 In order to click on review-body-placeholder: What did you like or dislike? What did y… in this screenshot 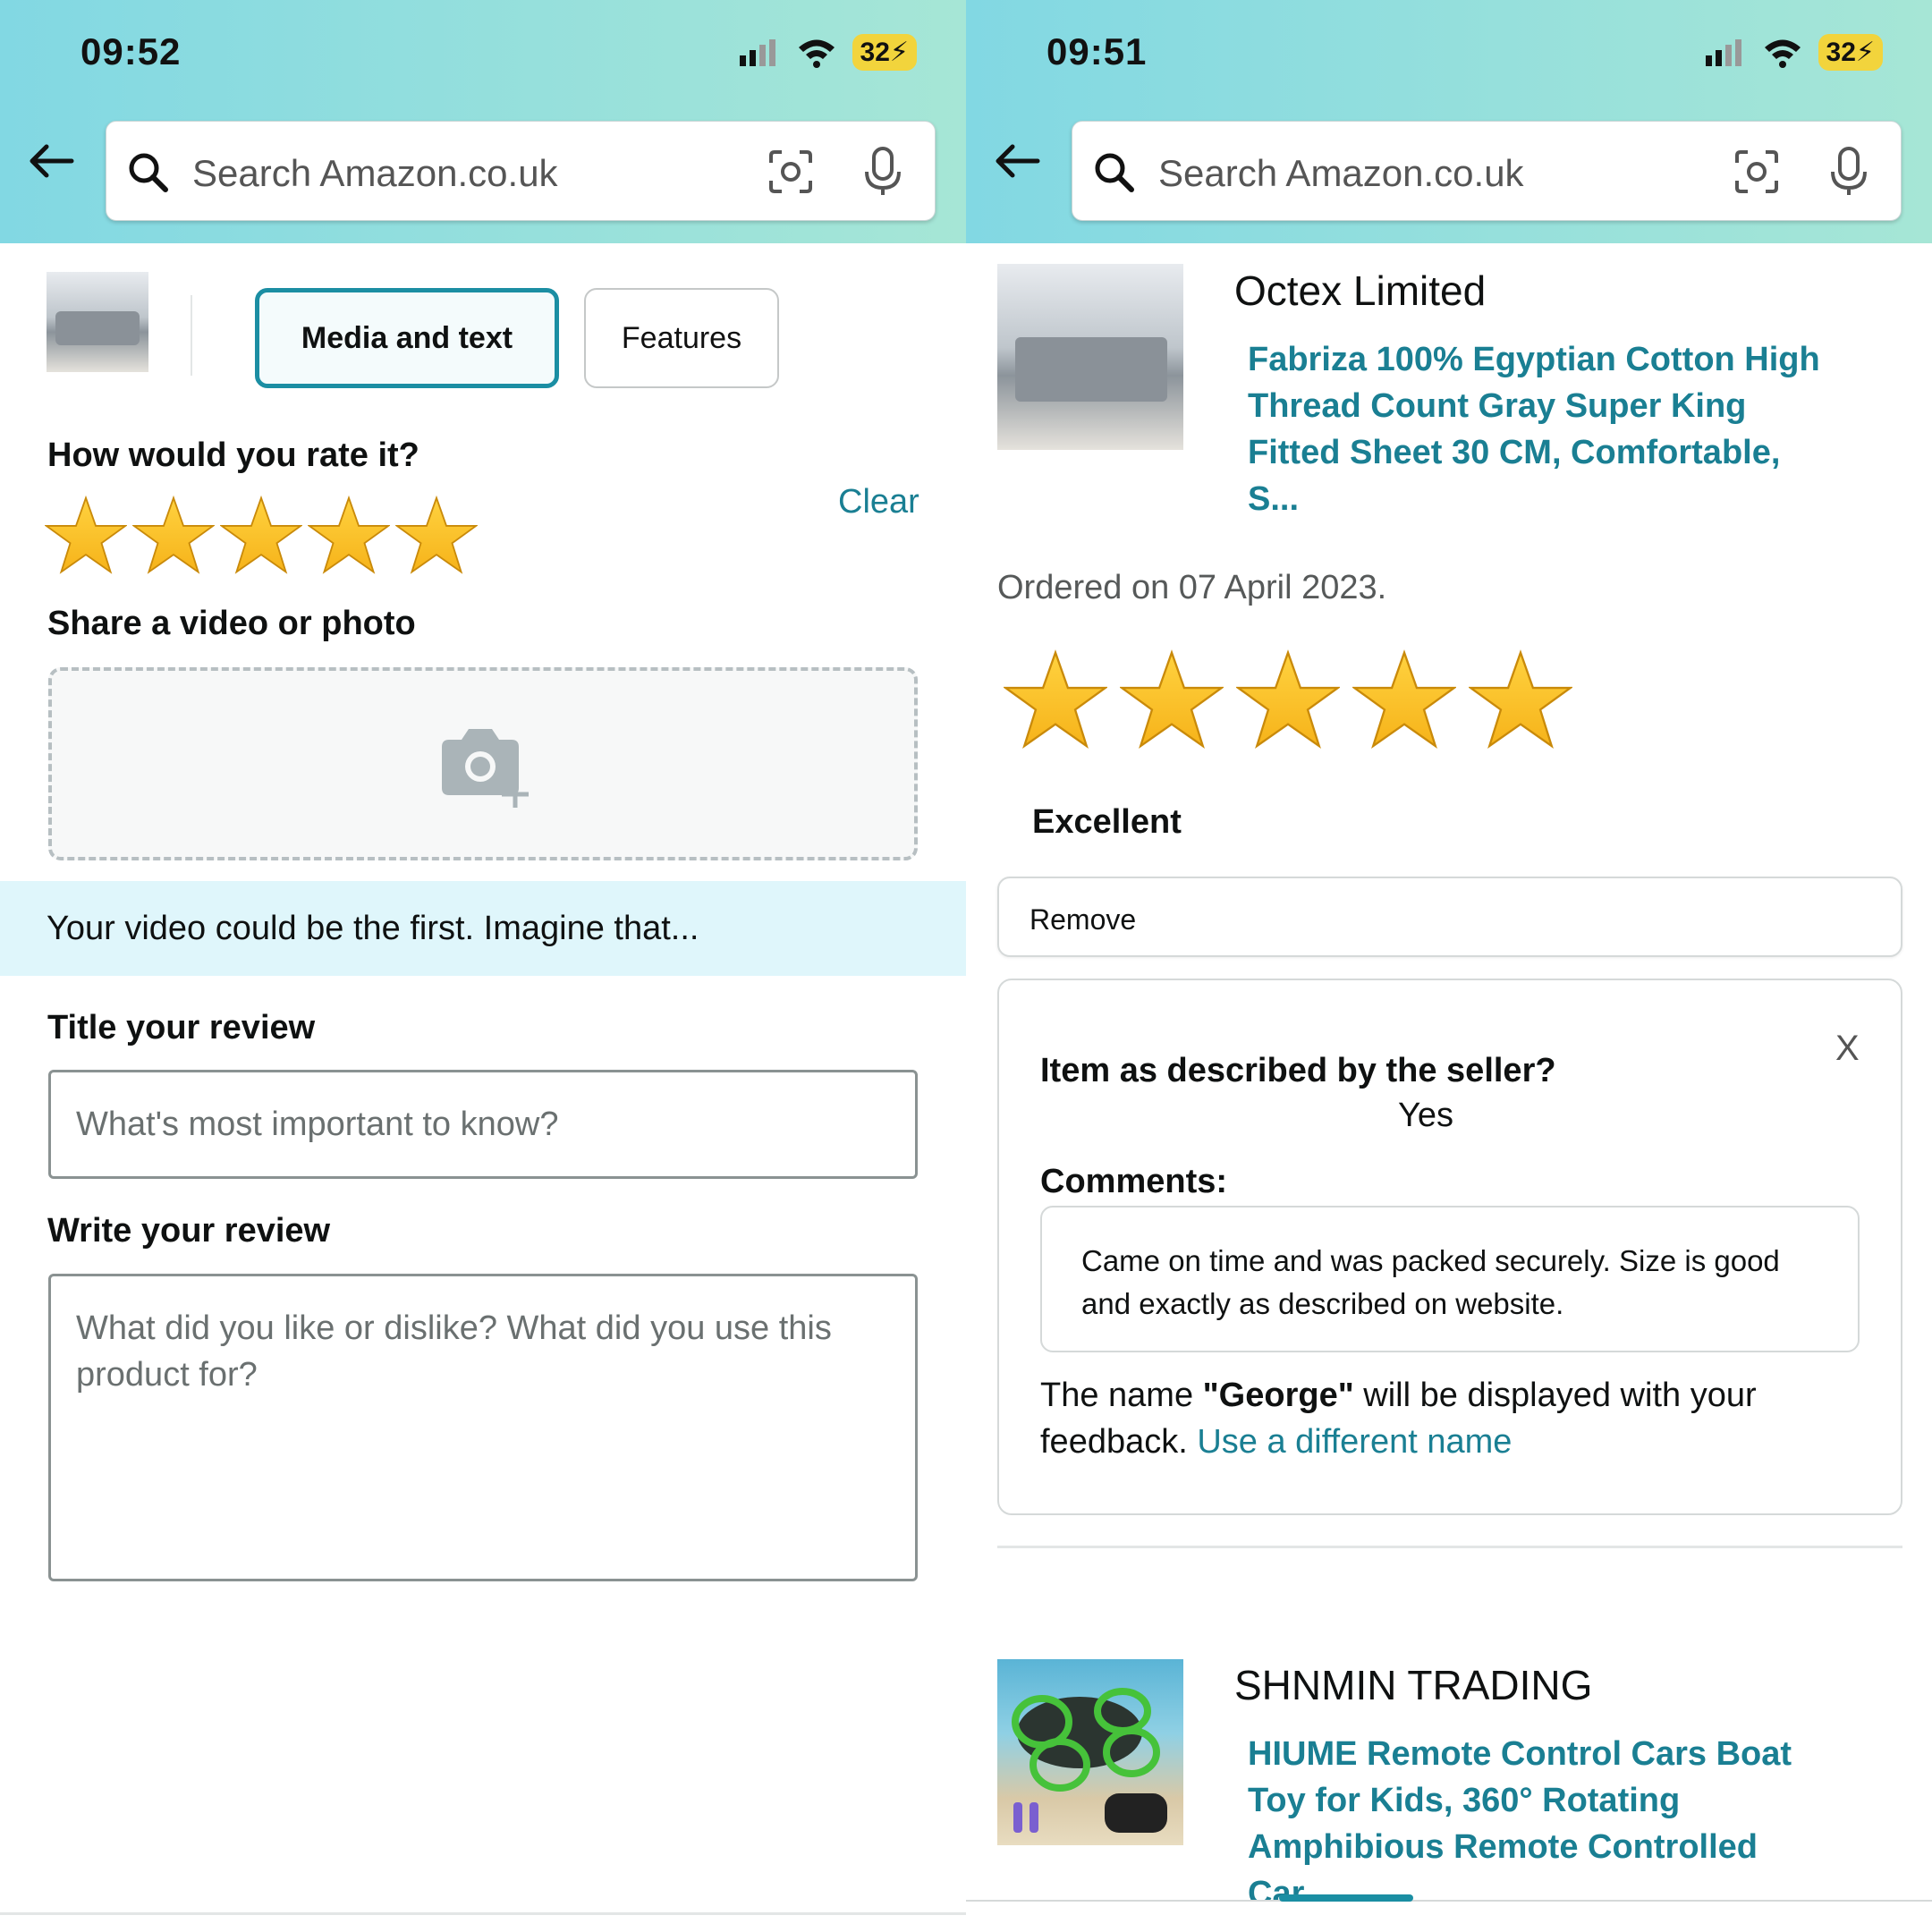, I will do `click(454, 1351)`.